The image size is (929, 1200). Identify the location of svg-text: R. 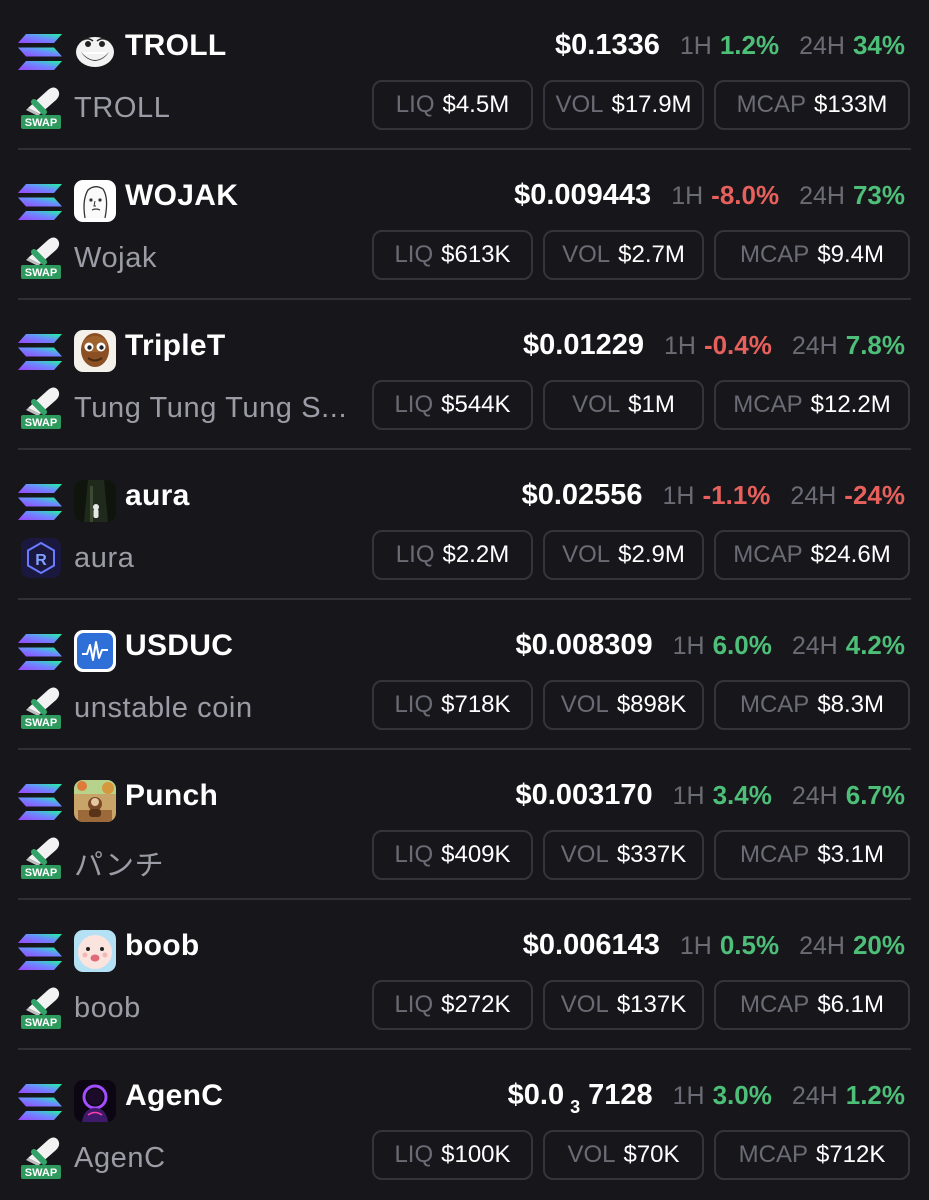
(41, 560).